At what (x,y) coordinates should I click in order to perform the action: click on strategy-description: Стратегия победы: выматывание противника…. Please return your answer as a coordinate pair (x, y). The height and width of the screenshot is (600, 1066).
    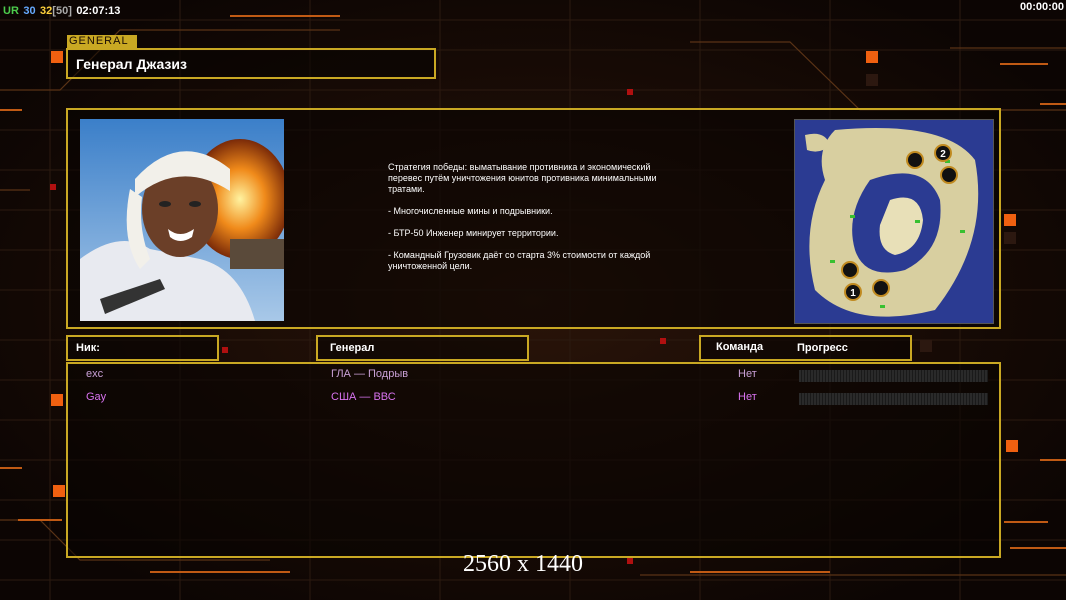
    Looking at the image, I should click on (548, 222).